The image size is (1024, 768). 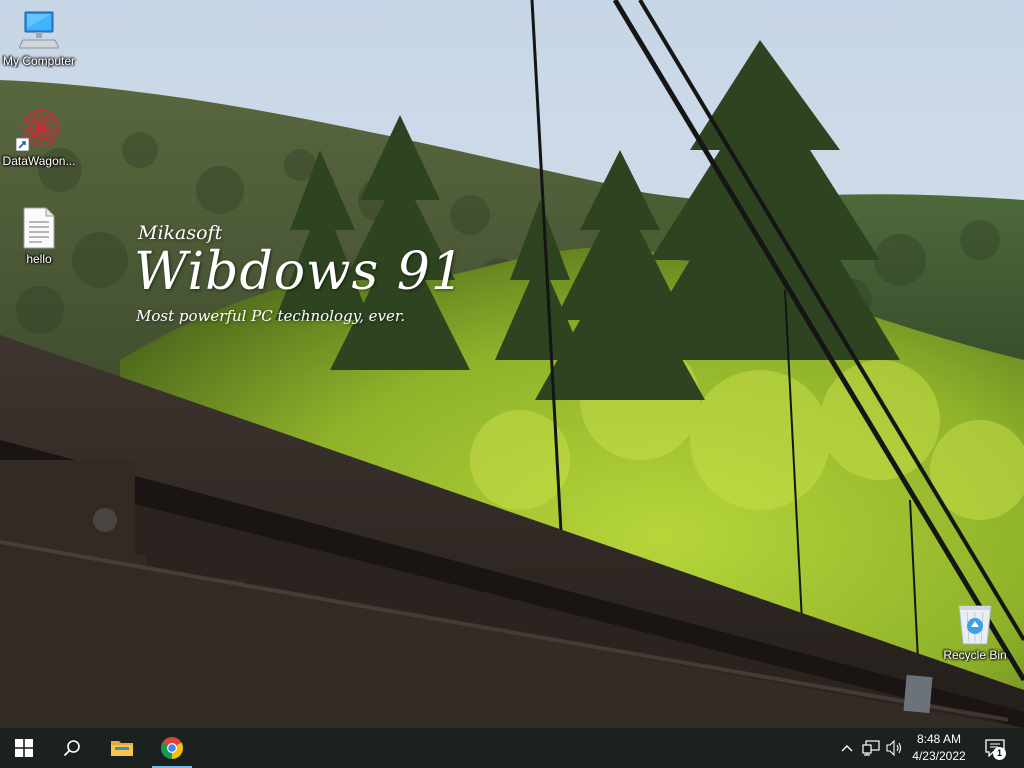 I want to click on windows-logo-icon, so click(x=24, y=748).